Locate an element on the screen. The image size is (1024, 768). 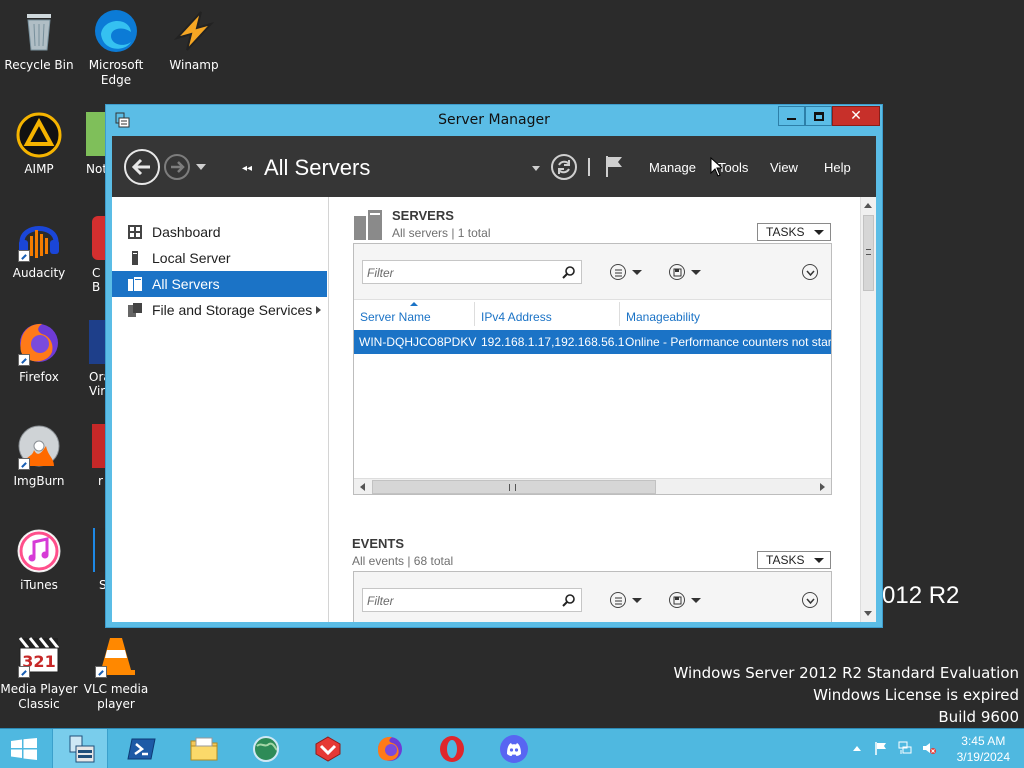
taskbar-server-manager is located at coordinates (80, 748).